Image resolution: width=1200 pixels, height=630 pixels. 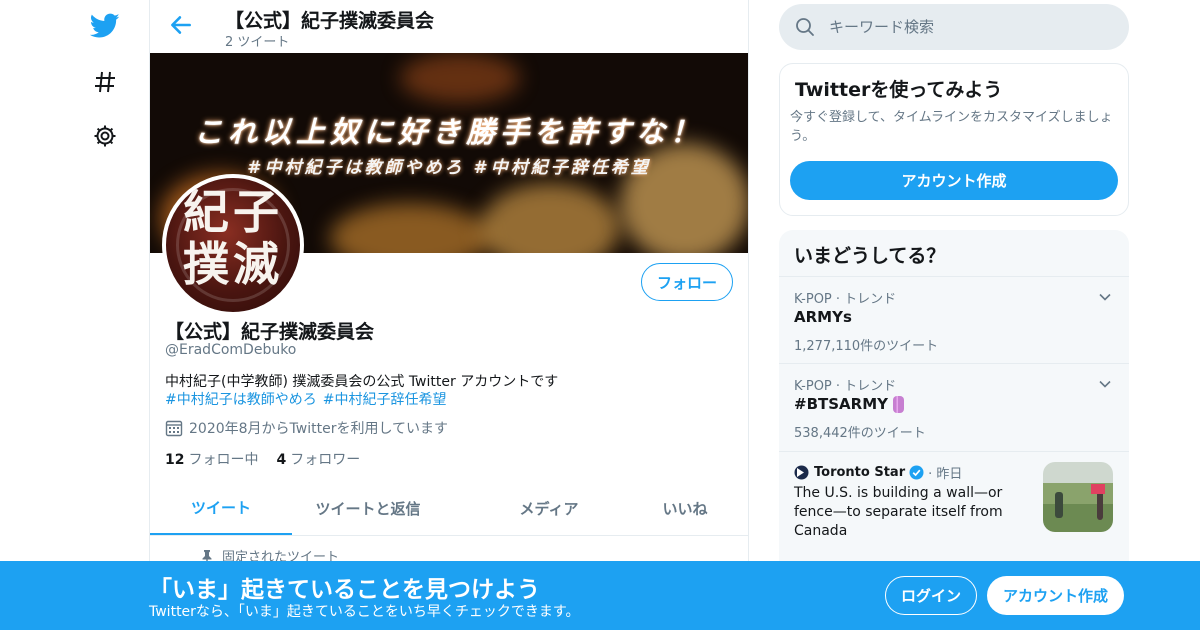 I want to click on search-input, so click(x=964, y=27).